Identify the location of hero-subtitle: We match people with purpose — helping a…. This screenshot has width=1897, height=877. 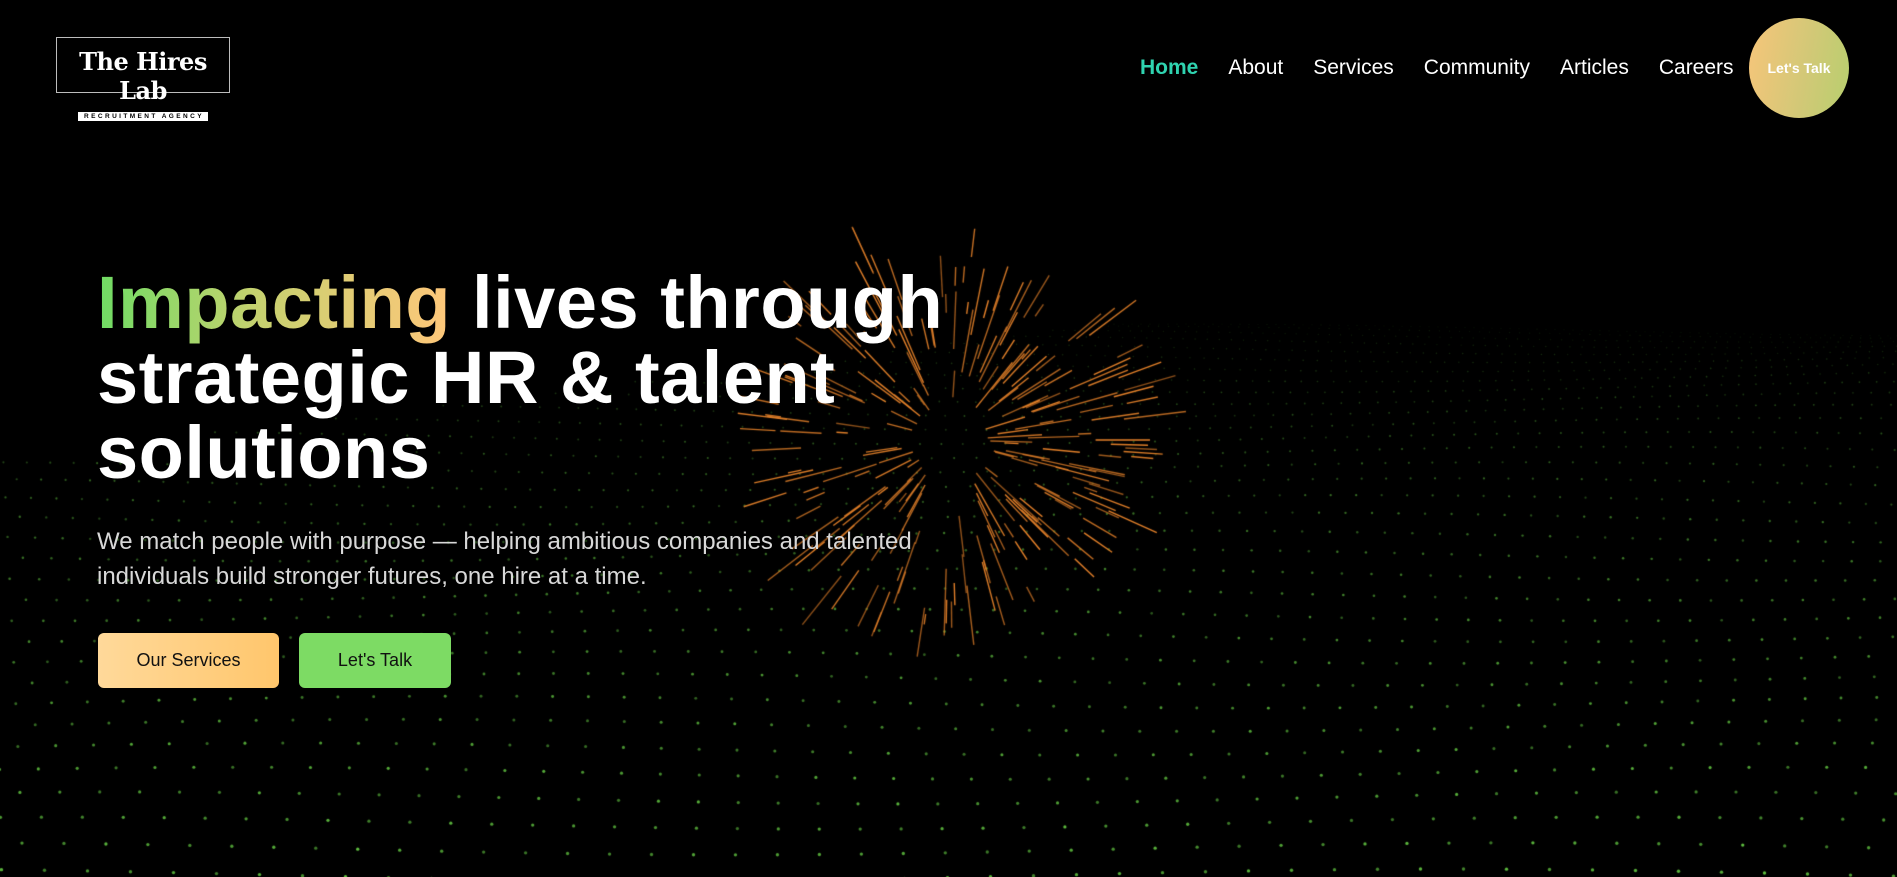
(504, 559).